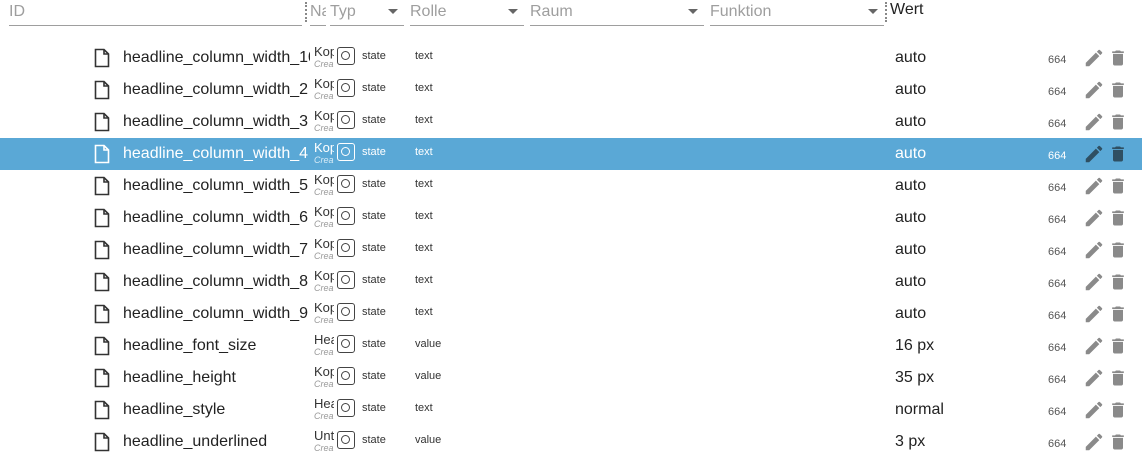  I want to click on object-id: headline_height, so click(216, 378).